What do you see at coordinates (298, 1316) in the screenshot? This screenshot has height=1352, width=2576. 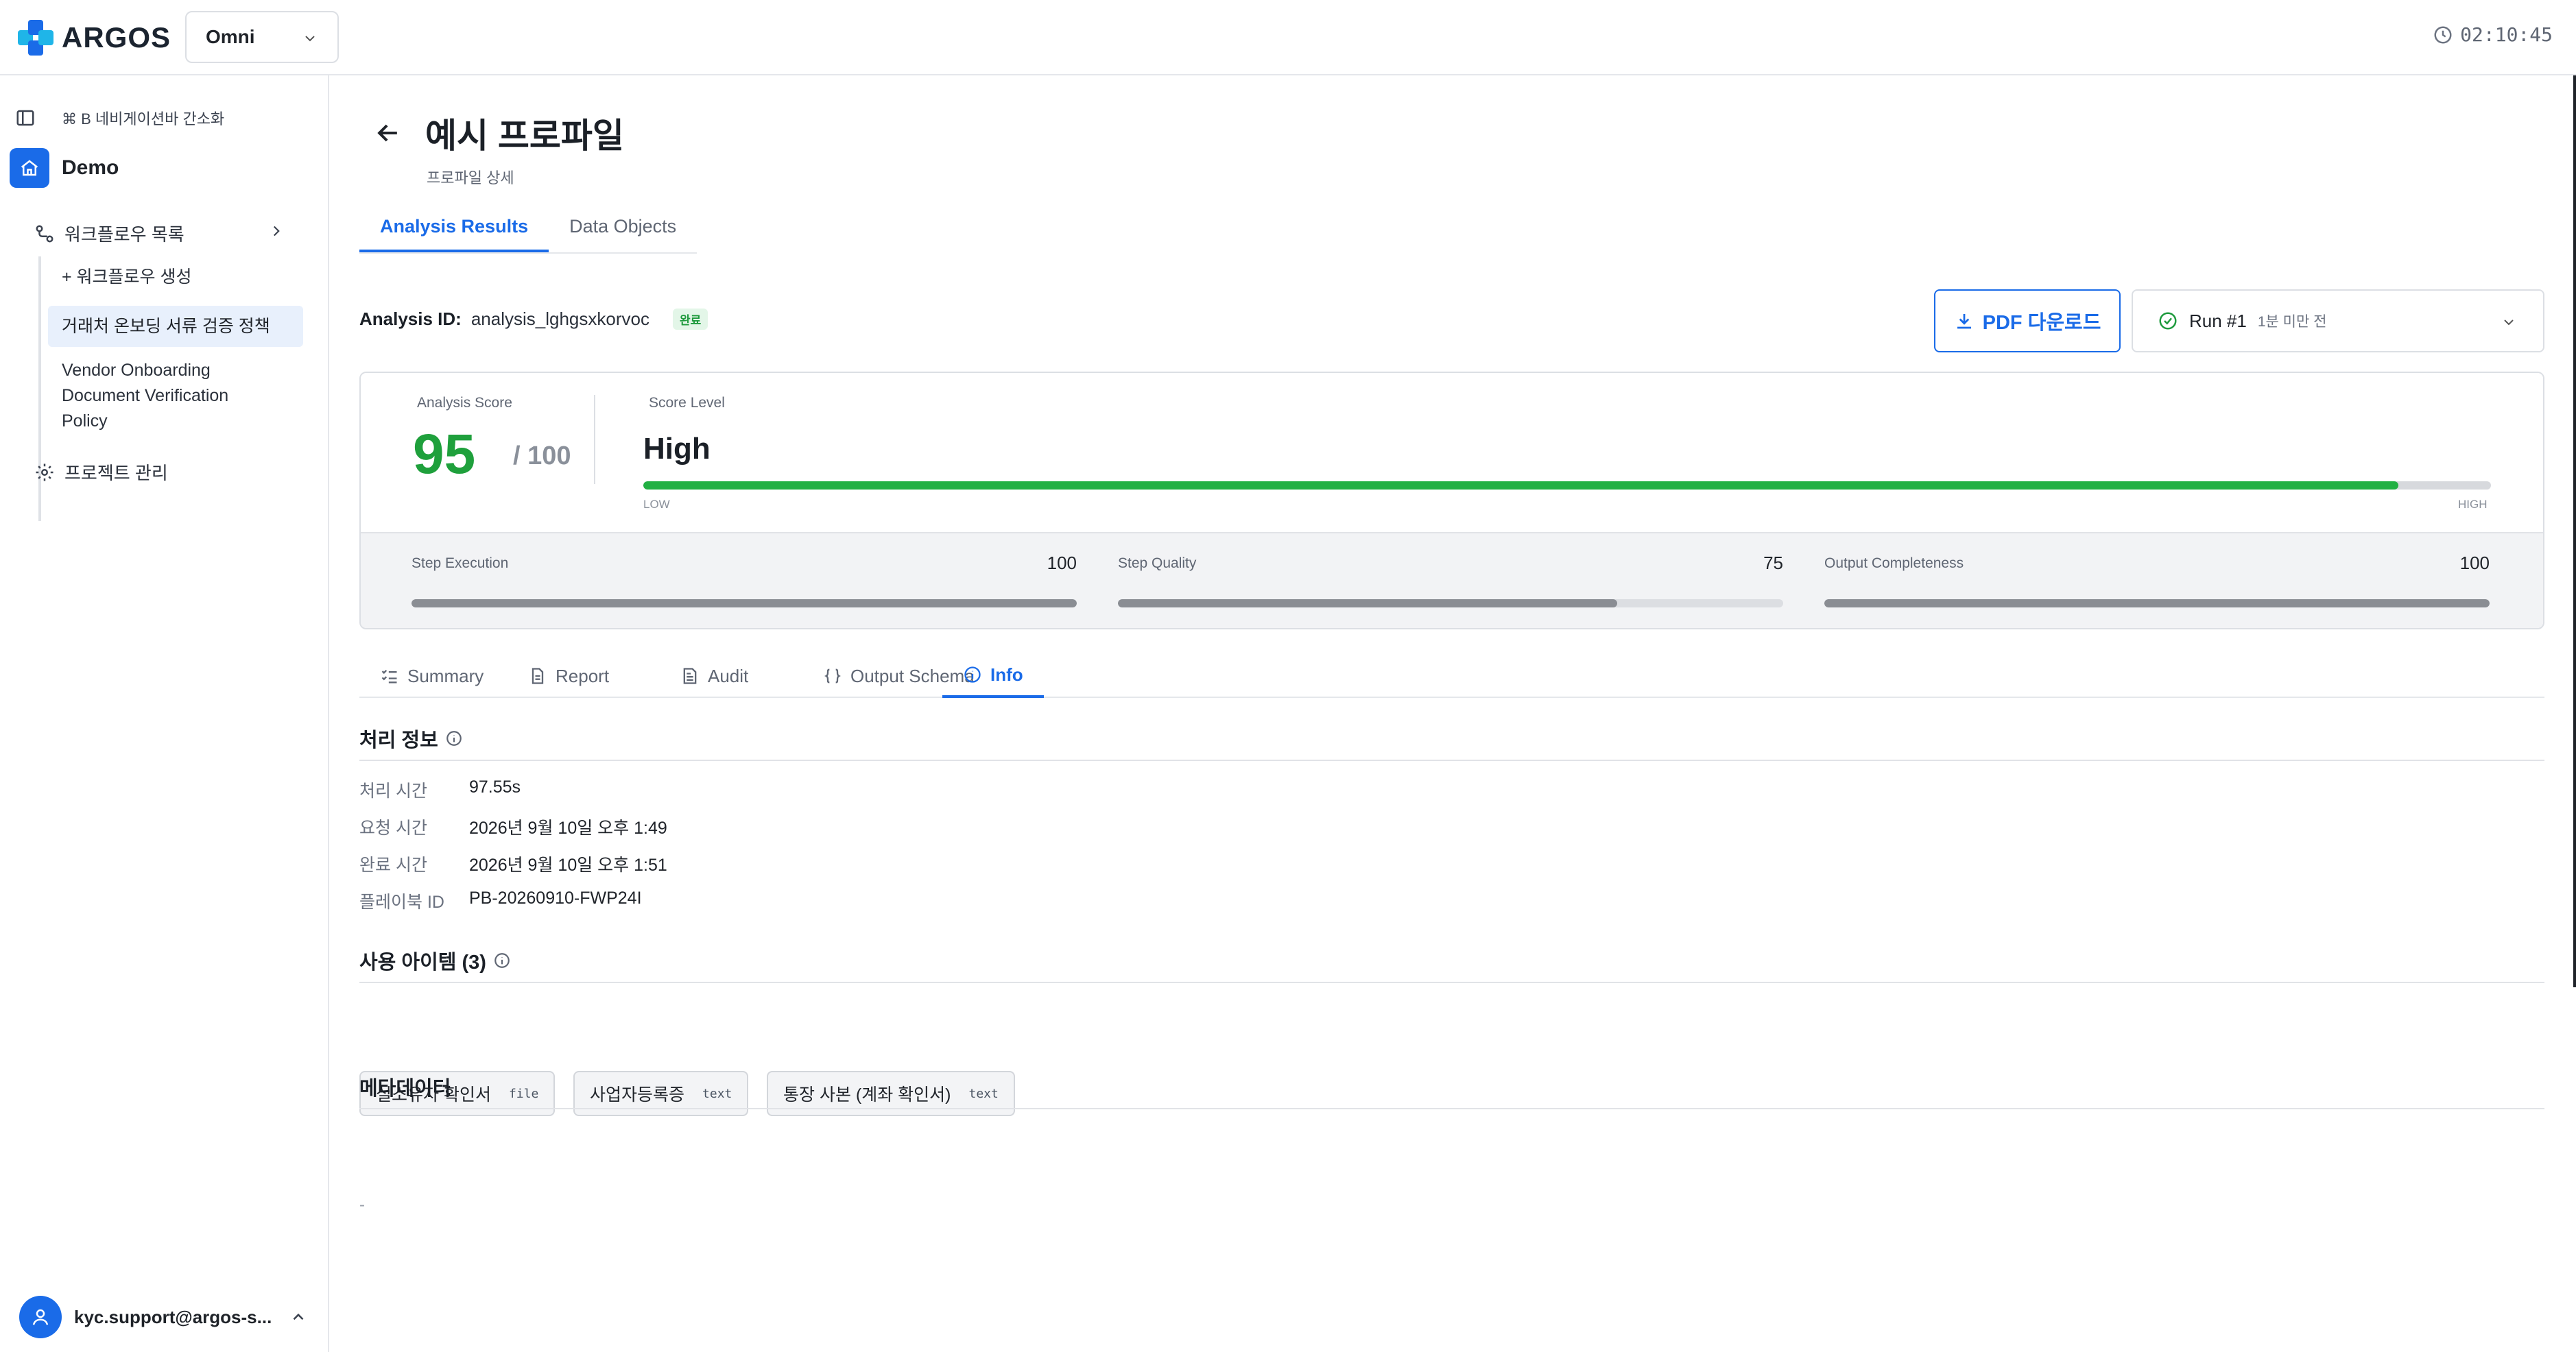 I see `chevron-up-icon` at bounding box center [298, 1316].